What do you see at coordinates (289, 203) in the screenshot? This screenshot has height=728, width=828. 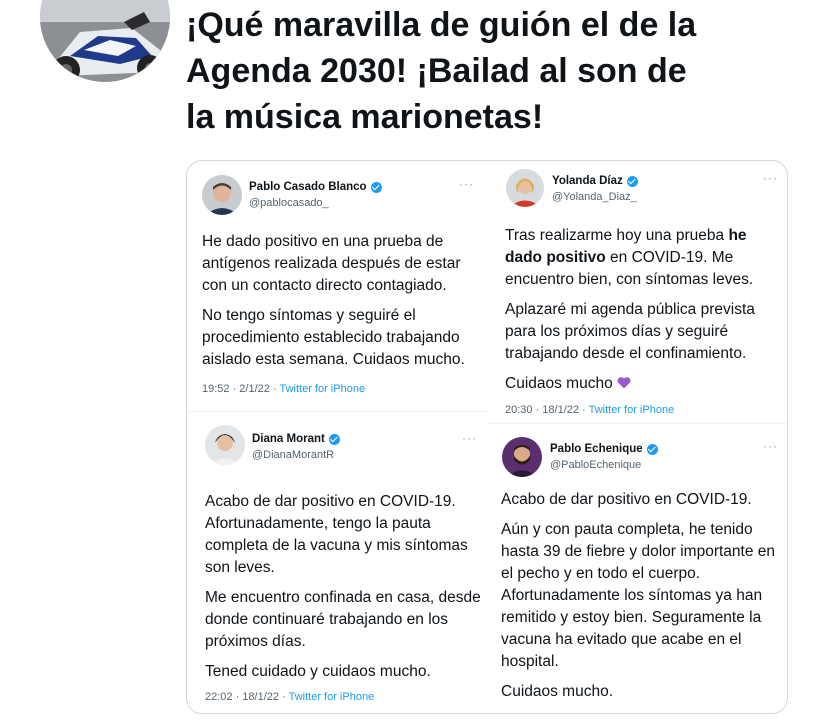 I see `tweet-author-handle: @pablocasado_` at bounding box center [289, 203].